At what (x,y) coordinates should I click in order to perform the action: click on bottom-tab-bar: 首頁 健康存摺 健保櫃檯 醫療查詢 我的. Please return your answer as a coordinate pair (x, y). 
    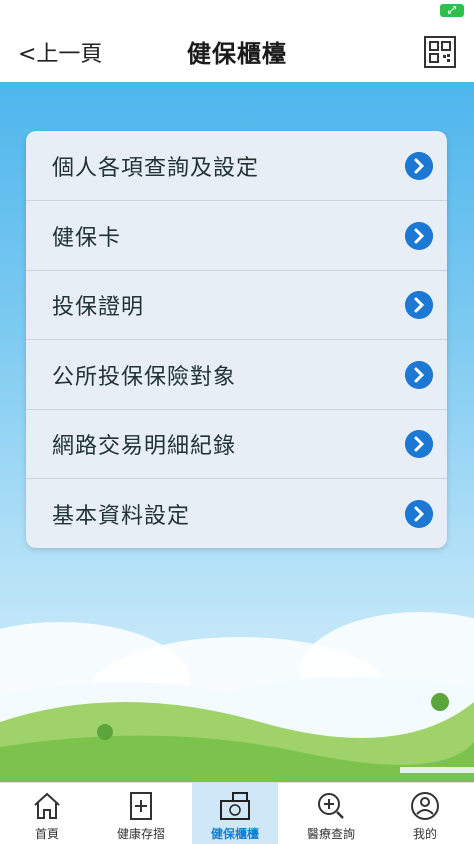
    Looking at the image, I should click on (237, 813).